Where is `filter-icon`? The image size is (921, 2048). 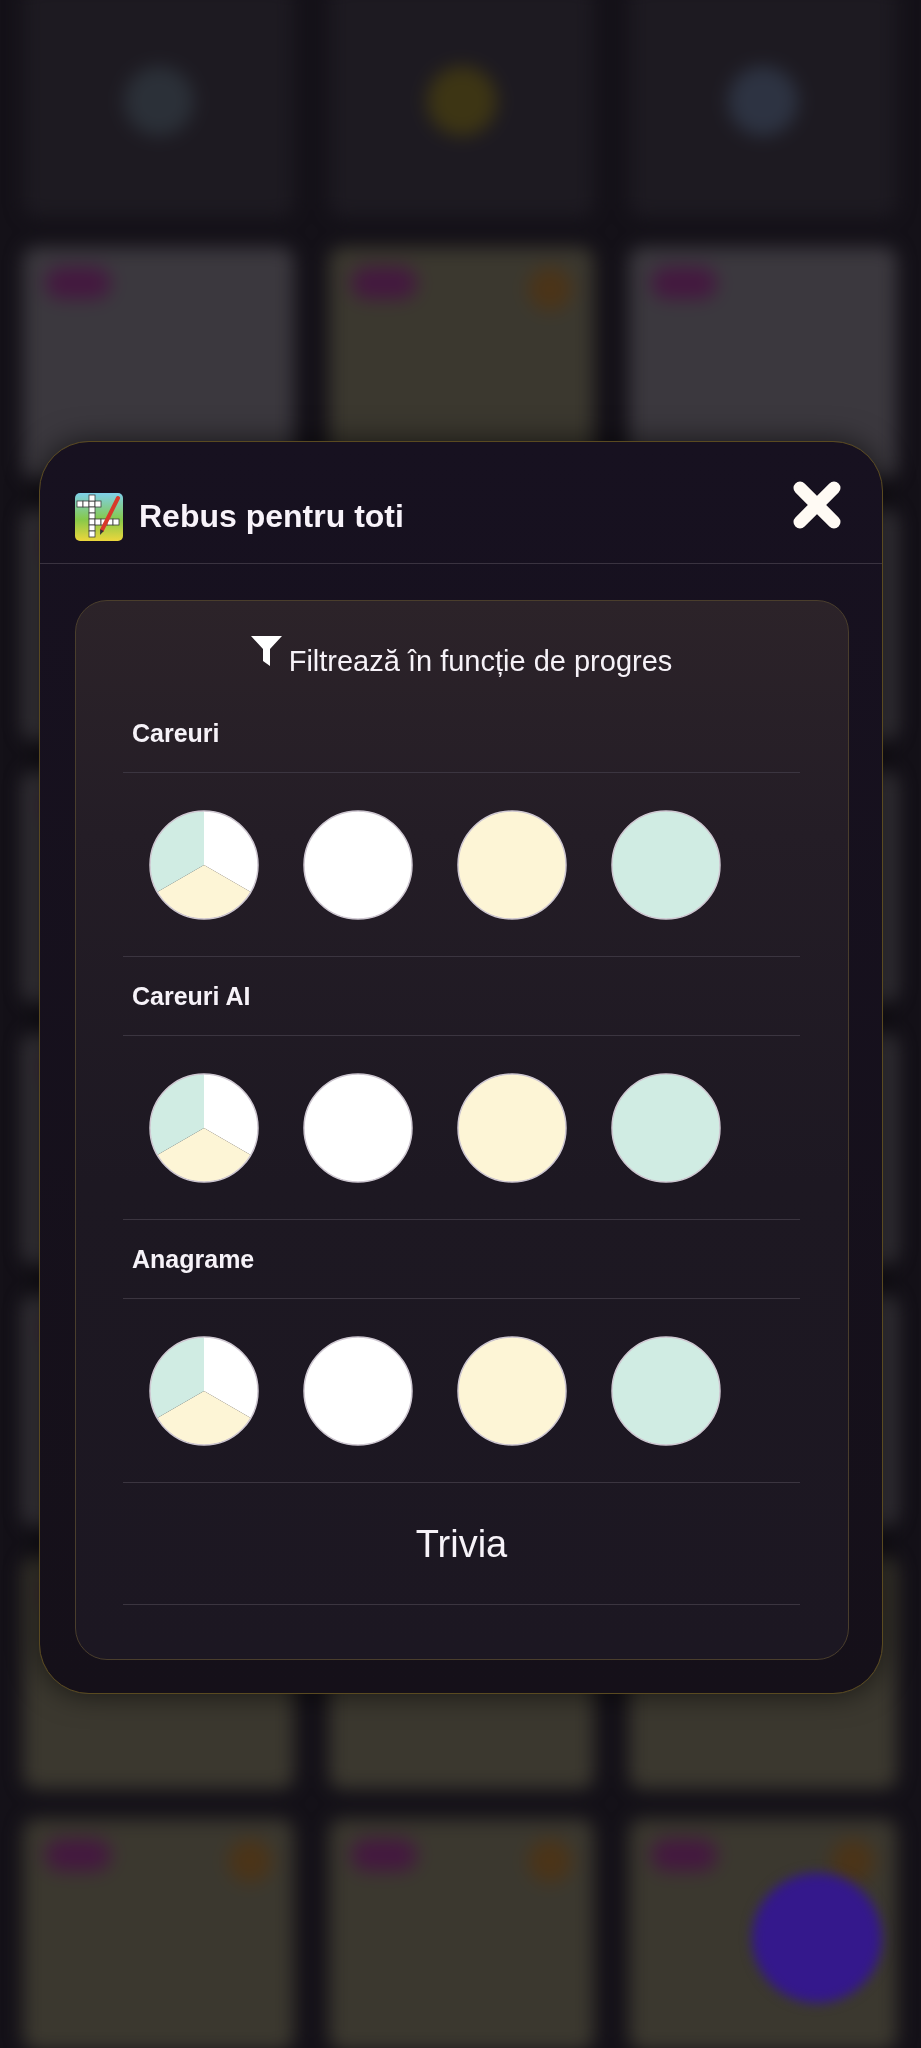
filter-icon is located at coordinates (266, 651).